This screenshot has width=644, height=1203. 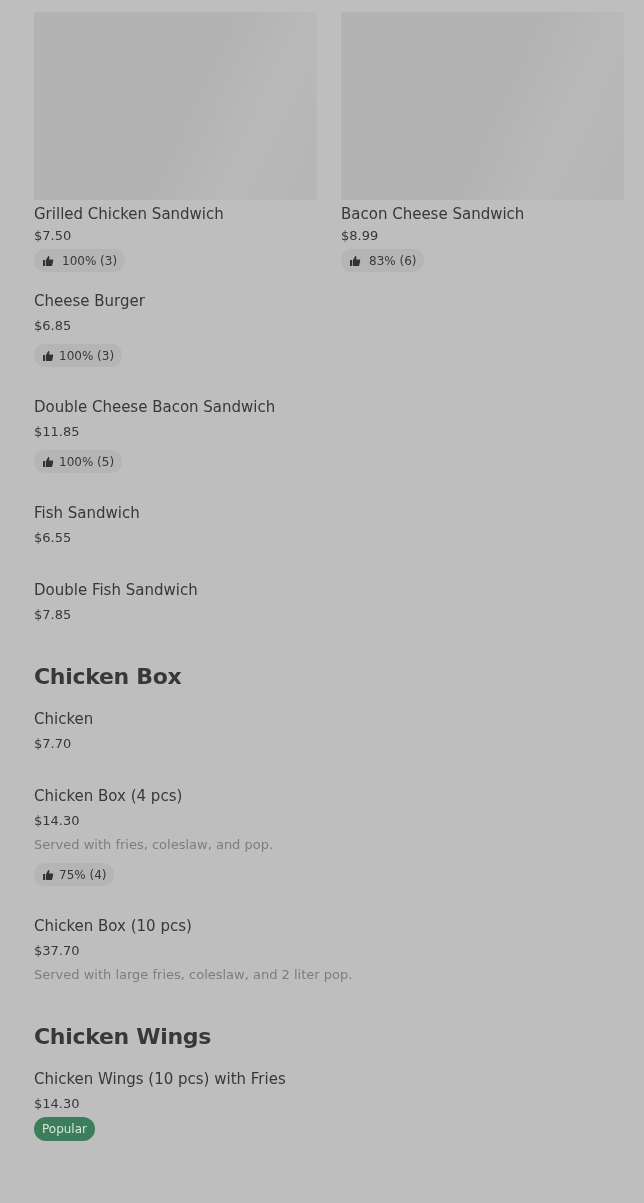 I want to click on item-name: Fish Sandwich, so click(x=329, y=513).